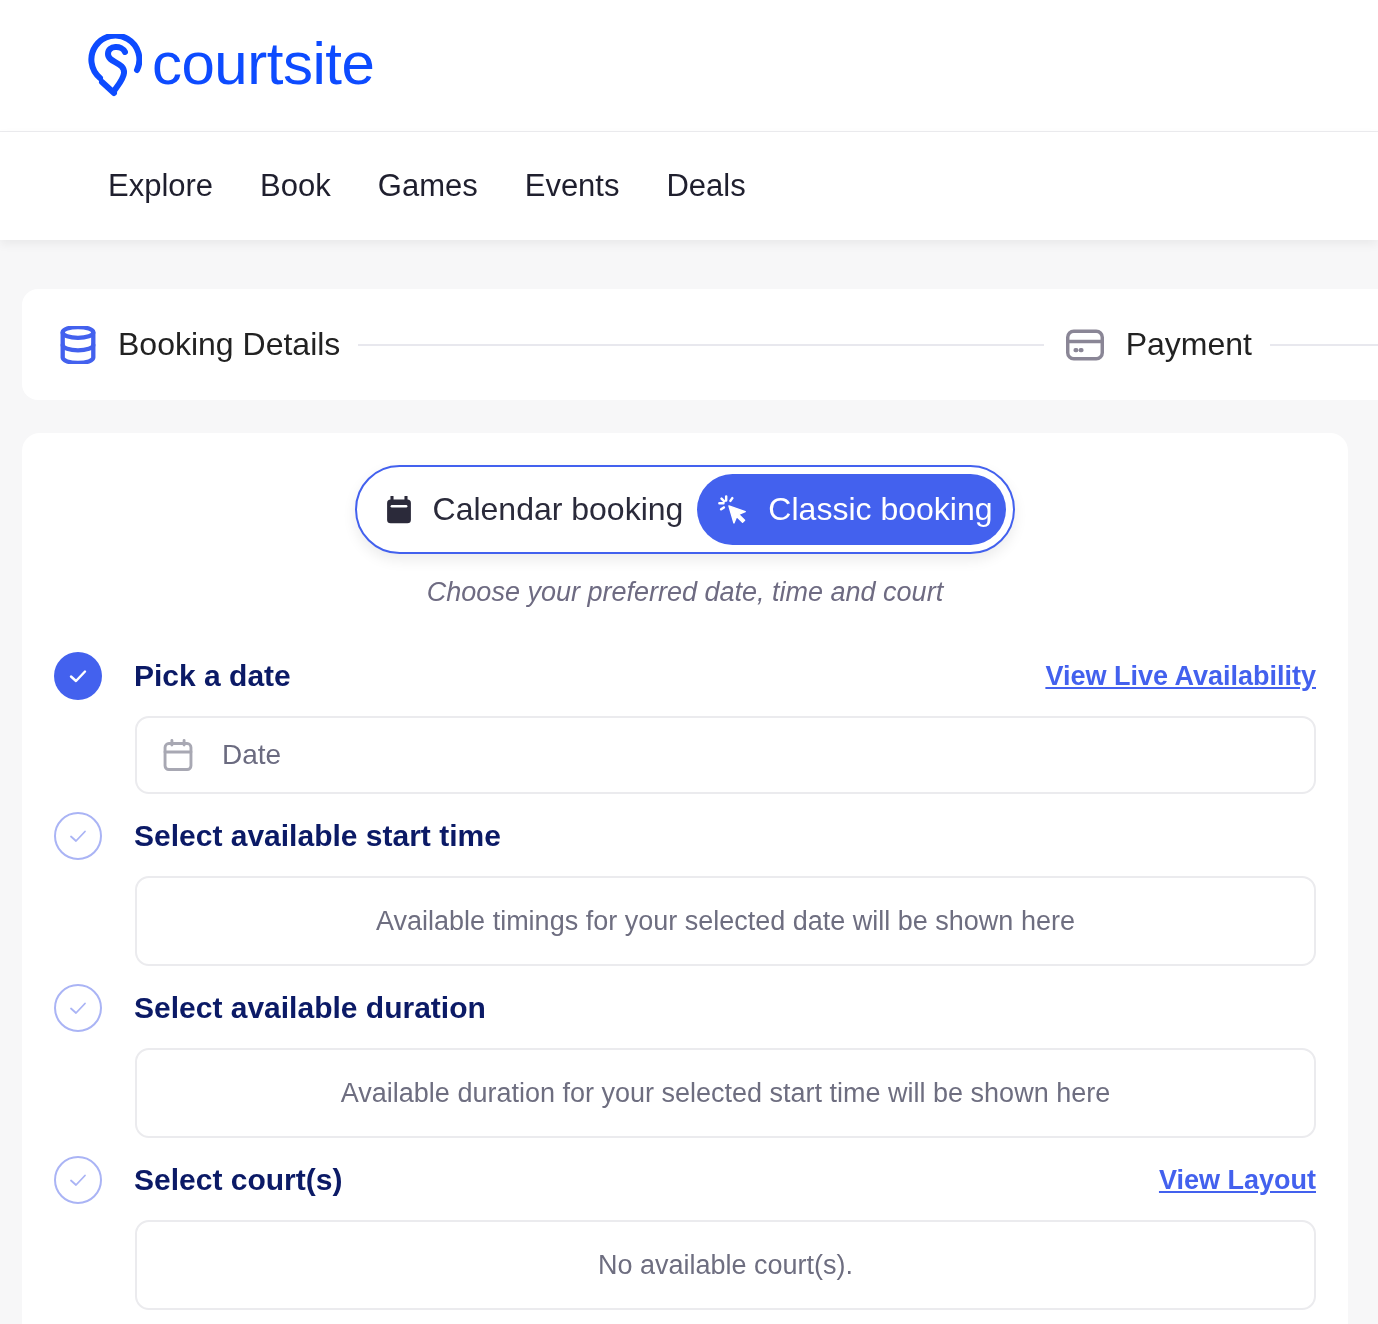 This screenshot has width=1378, height=1324. I want to click on empty-state-text: Available duration for your selected start time will be shown here, so click(725, 1093).